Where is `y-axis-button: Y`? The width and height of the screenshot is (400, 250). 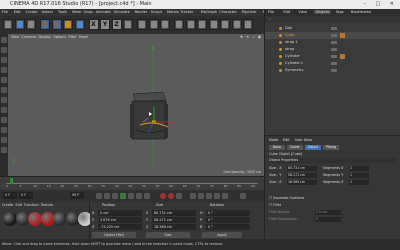 y-axis-button: Y is located at coordinates (105, 24).